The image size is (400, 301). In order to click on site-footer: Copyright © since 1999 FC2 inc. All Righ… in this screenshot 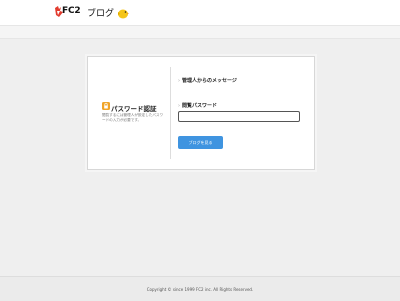, I will do `click(200, 288)`.